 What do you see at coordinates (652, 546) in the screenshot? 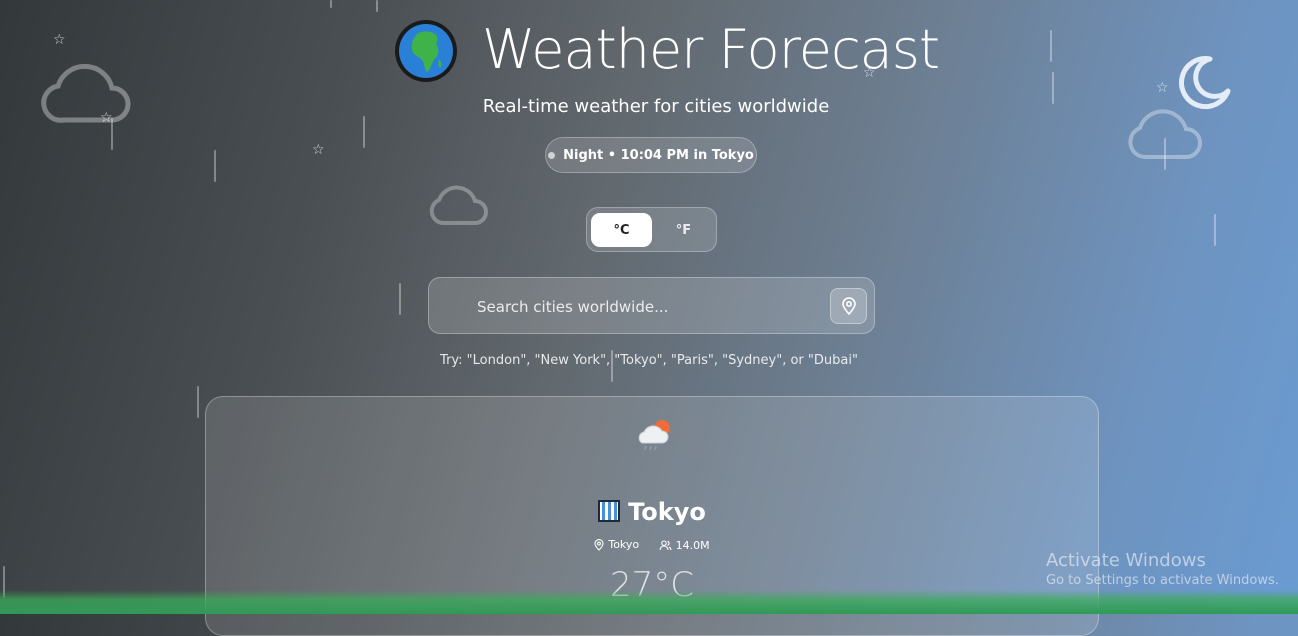
I see `city-meta: Tokyo 14.0M` at bounding box center [652, 546].